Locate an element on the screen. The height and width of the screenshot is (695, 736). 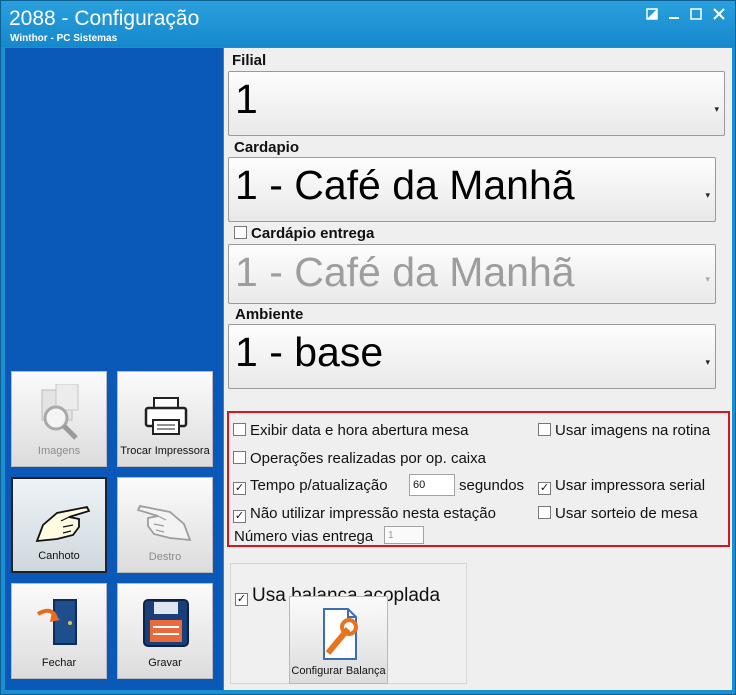
numero-vias-input: 1 is located at coordinates (404, 535).